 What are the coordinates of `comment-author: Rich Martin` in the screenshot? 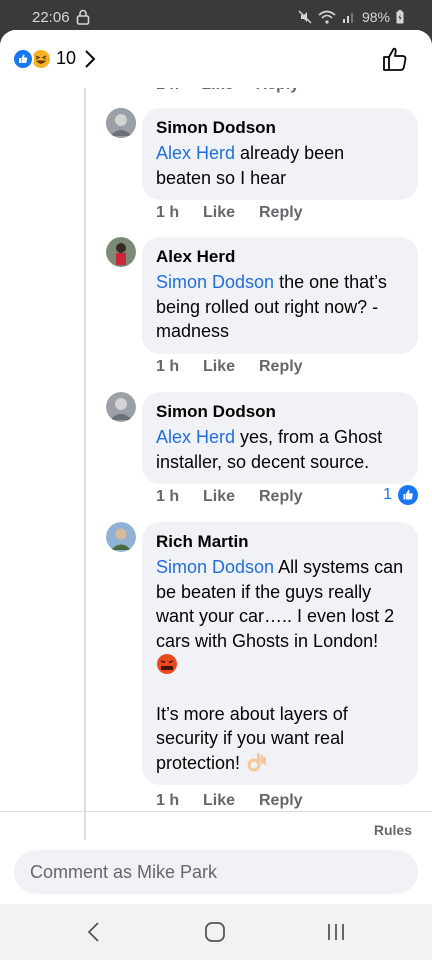 It's located at (280, 542).